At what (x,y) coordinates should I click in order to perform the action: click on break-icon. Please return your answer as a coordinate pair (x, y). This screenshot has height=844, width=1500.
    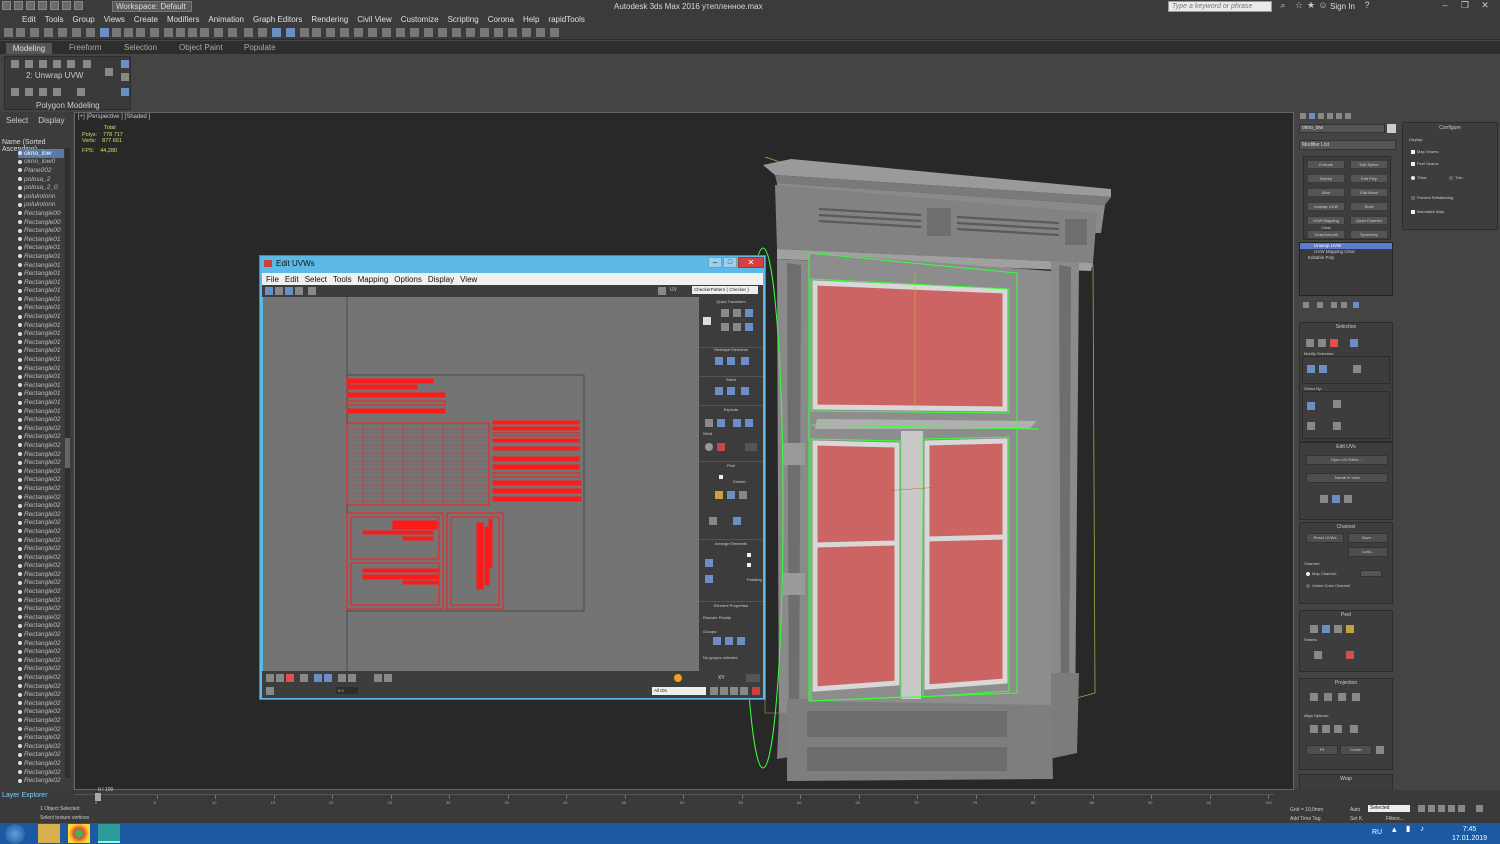
    Looking at the image, I should click on (721, 423).